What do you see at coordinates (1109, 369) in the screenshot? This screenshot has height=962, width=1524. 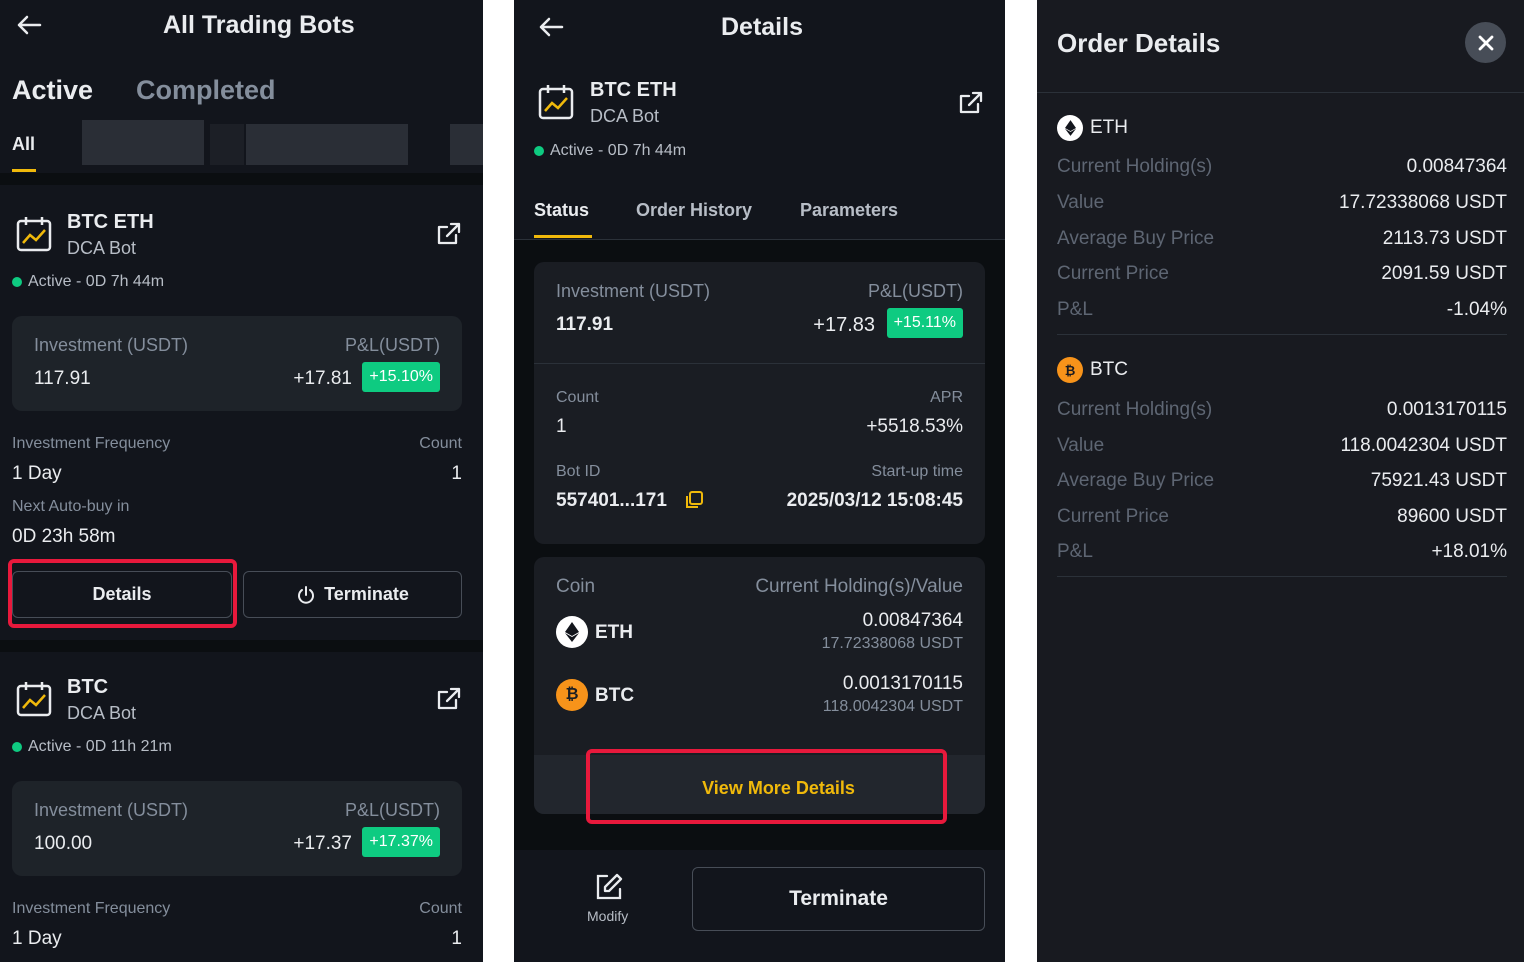 I see `coin-name: BTC` at bounding box center [1109, 369].